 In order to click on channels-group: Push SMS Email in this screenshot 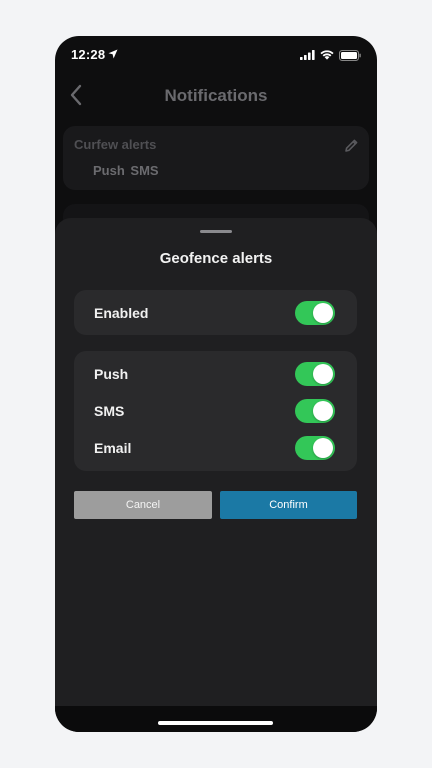, I will do `click(215, 411)`.